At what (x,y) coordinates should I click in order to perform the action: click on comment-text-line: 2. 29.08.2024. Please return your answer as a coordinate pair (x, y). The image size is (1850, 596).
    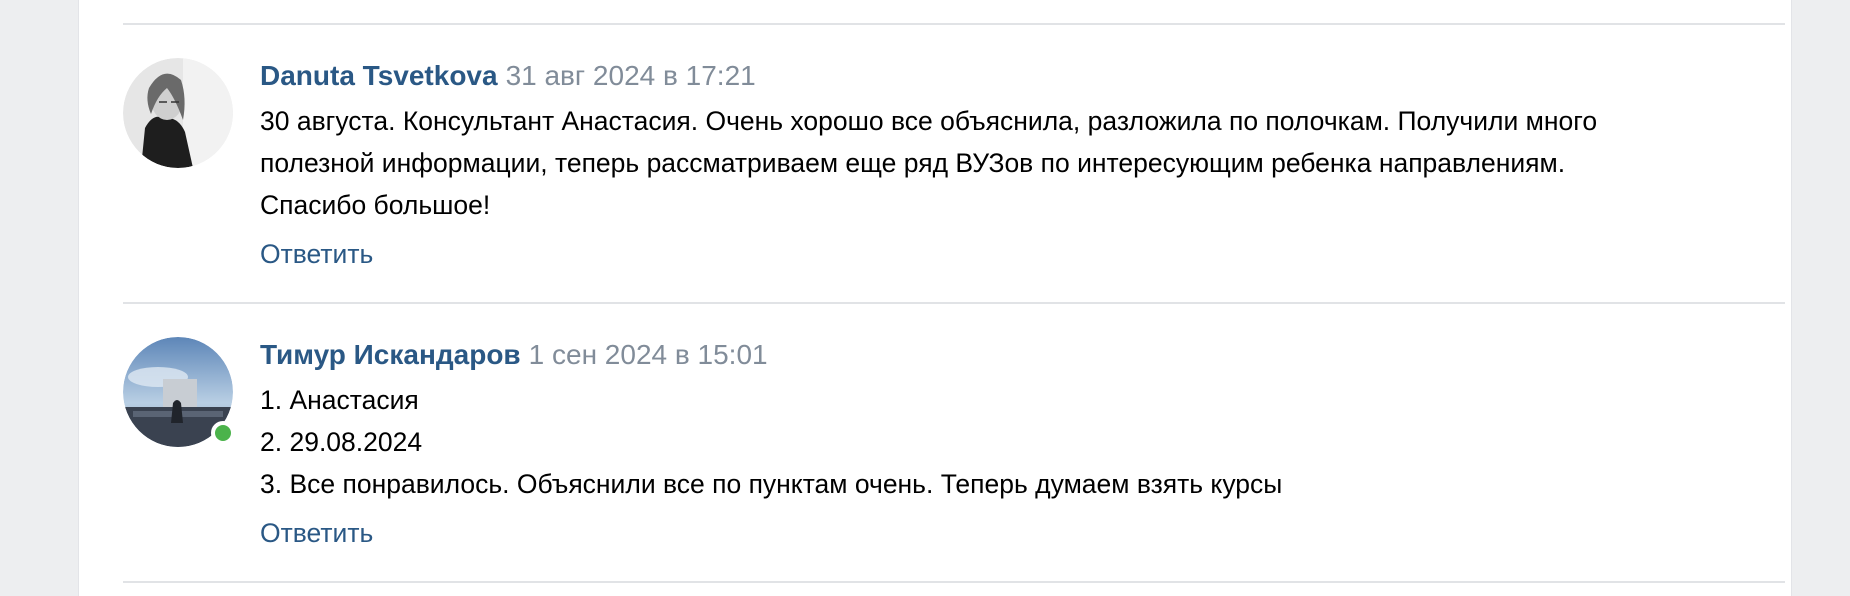
    Looking at the image, I should click on (341, 442).